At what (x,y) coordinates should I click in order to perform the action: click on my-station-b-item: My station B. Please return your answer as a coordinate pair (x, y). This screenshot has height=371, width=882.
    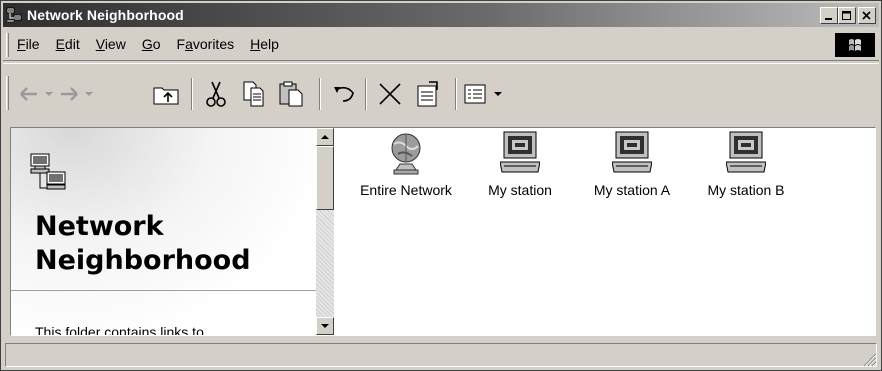
    Looking at the image, I should click on (746, 164).